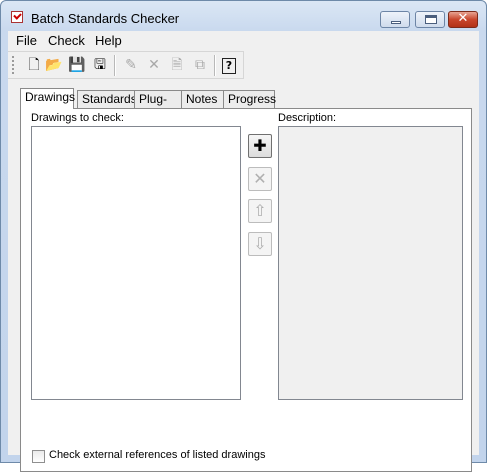 The width and height of the screenshot is (487, 472). Describe the element at coordinates (77, 65) in the screenshot. I see `save-icon: 💾` at that location.